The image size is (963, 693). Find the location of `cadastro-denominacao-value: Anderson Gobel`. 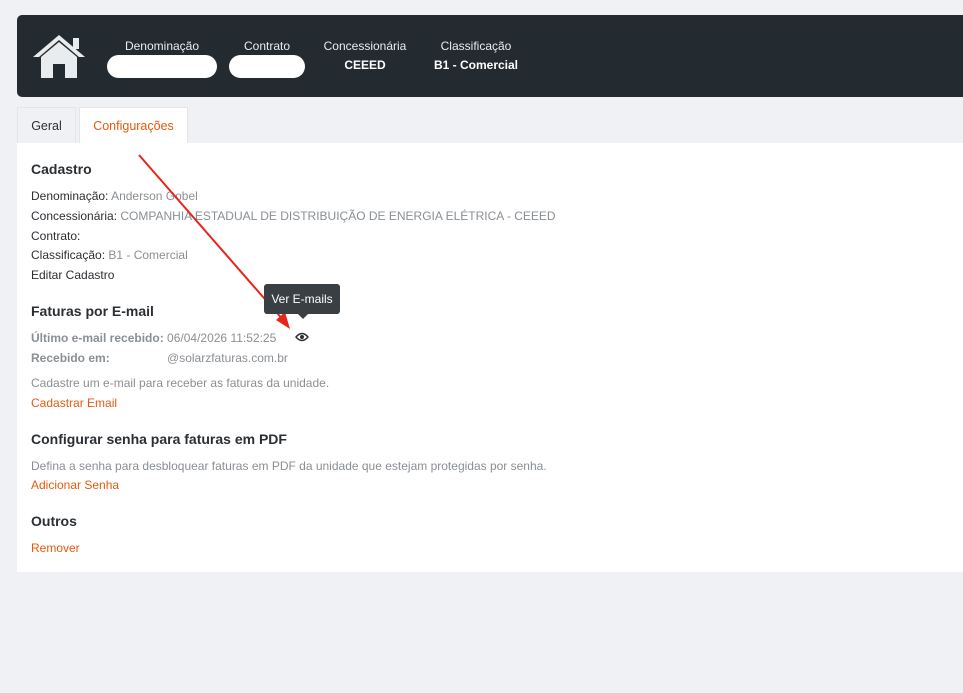

cadastro-denominacao-value: Anderson Gobel is located at coordinates (154, 196).